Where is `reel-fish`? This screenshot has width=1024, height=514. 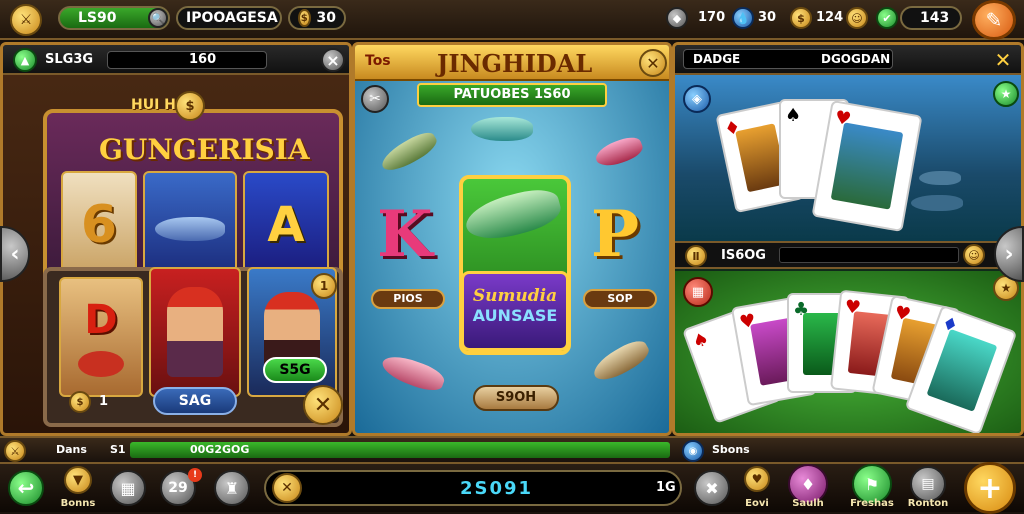 reel-fish is located at coordinates (190, 225).